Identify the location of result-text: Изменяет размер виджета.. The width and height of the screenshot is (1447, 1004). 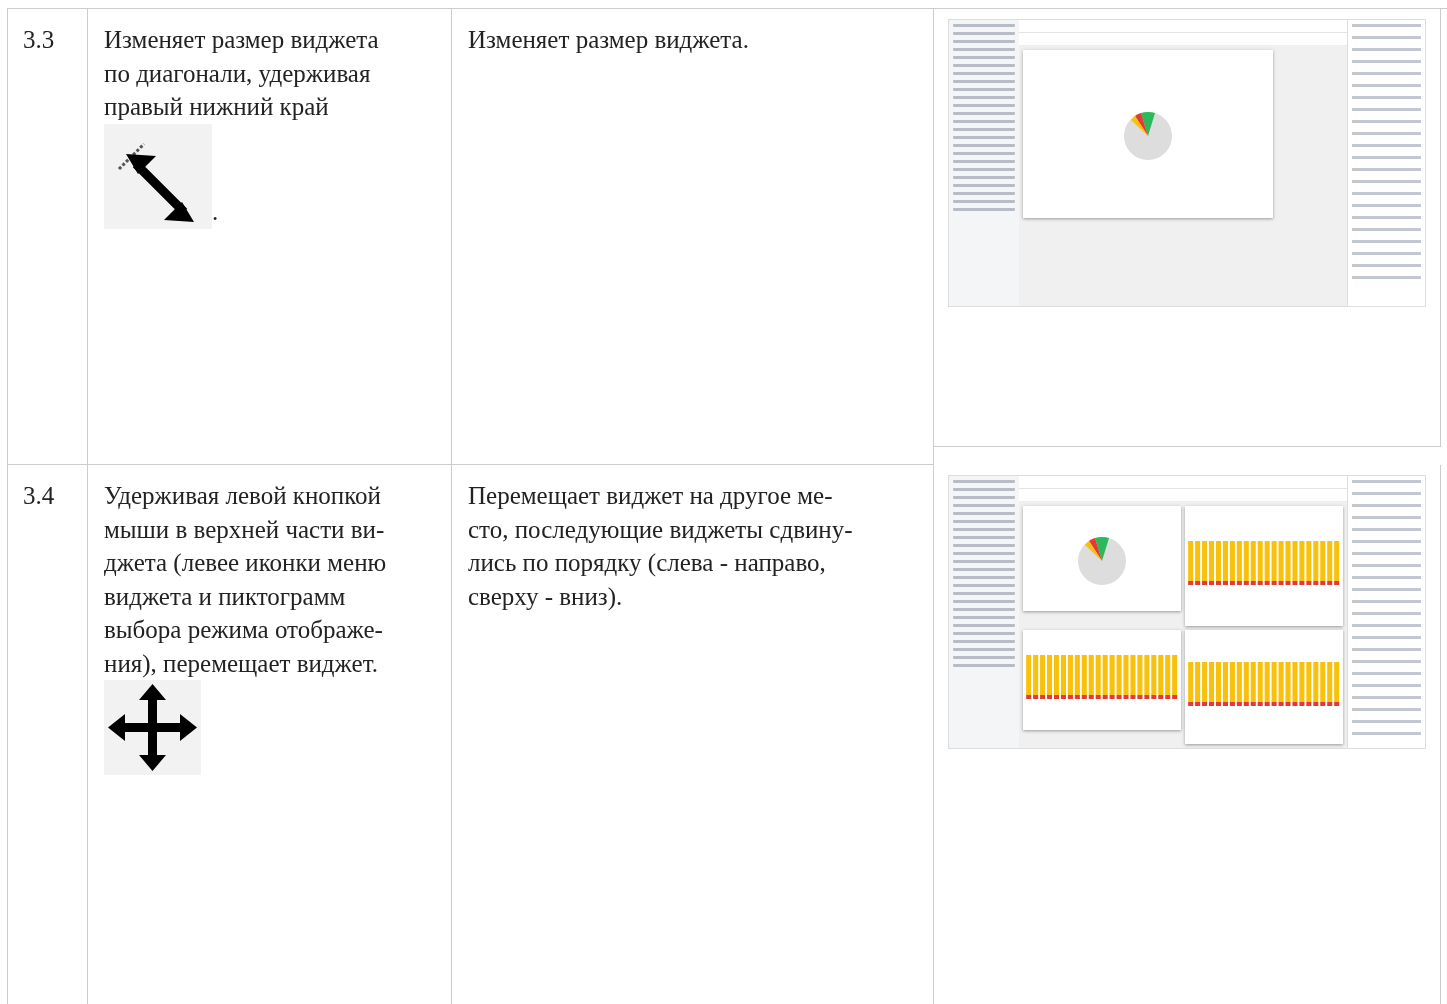
(609, 40).